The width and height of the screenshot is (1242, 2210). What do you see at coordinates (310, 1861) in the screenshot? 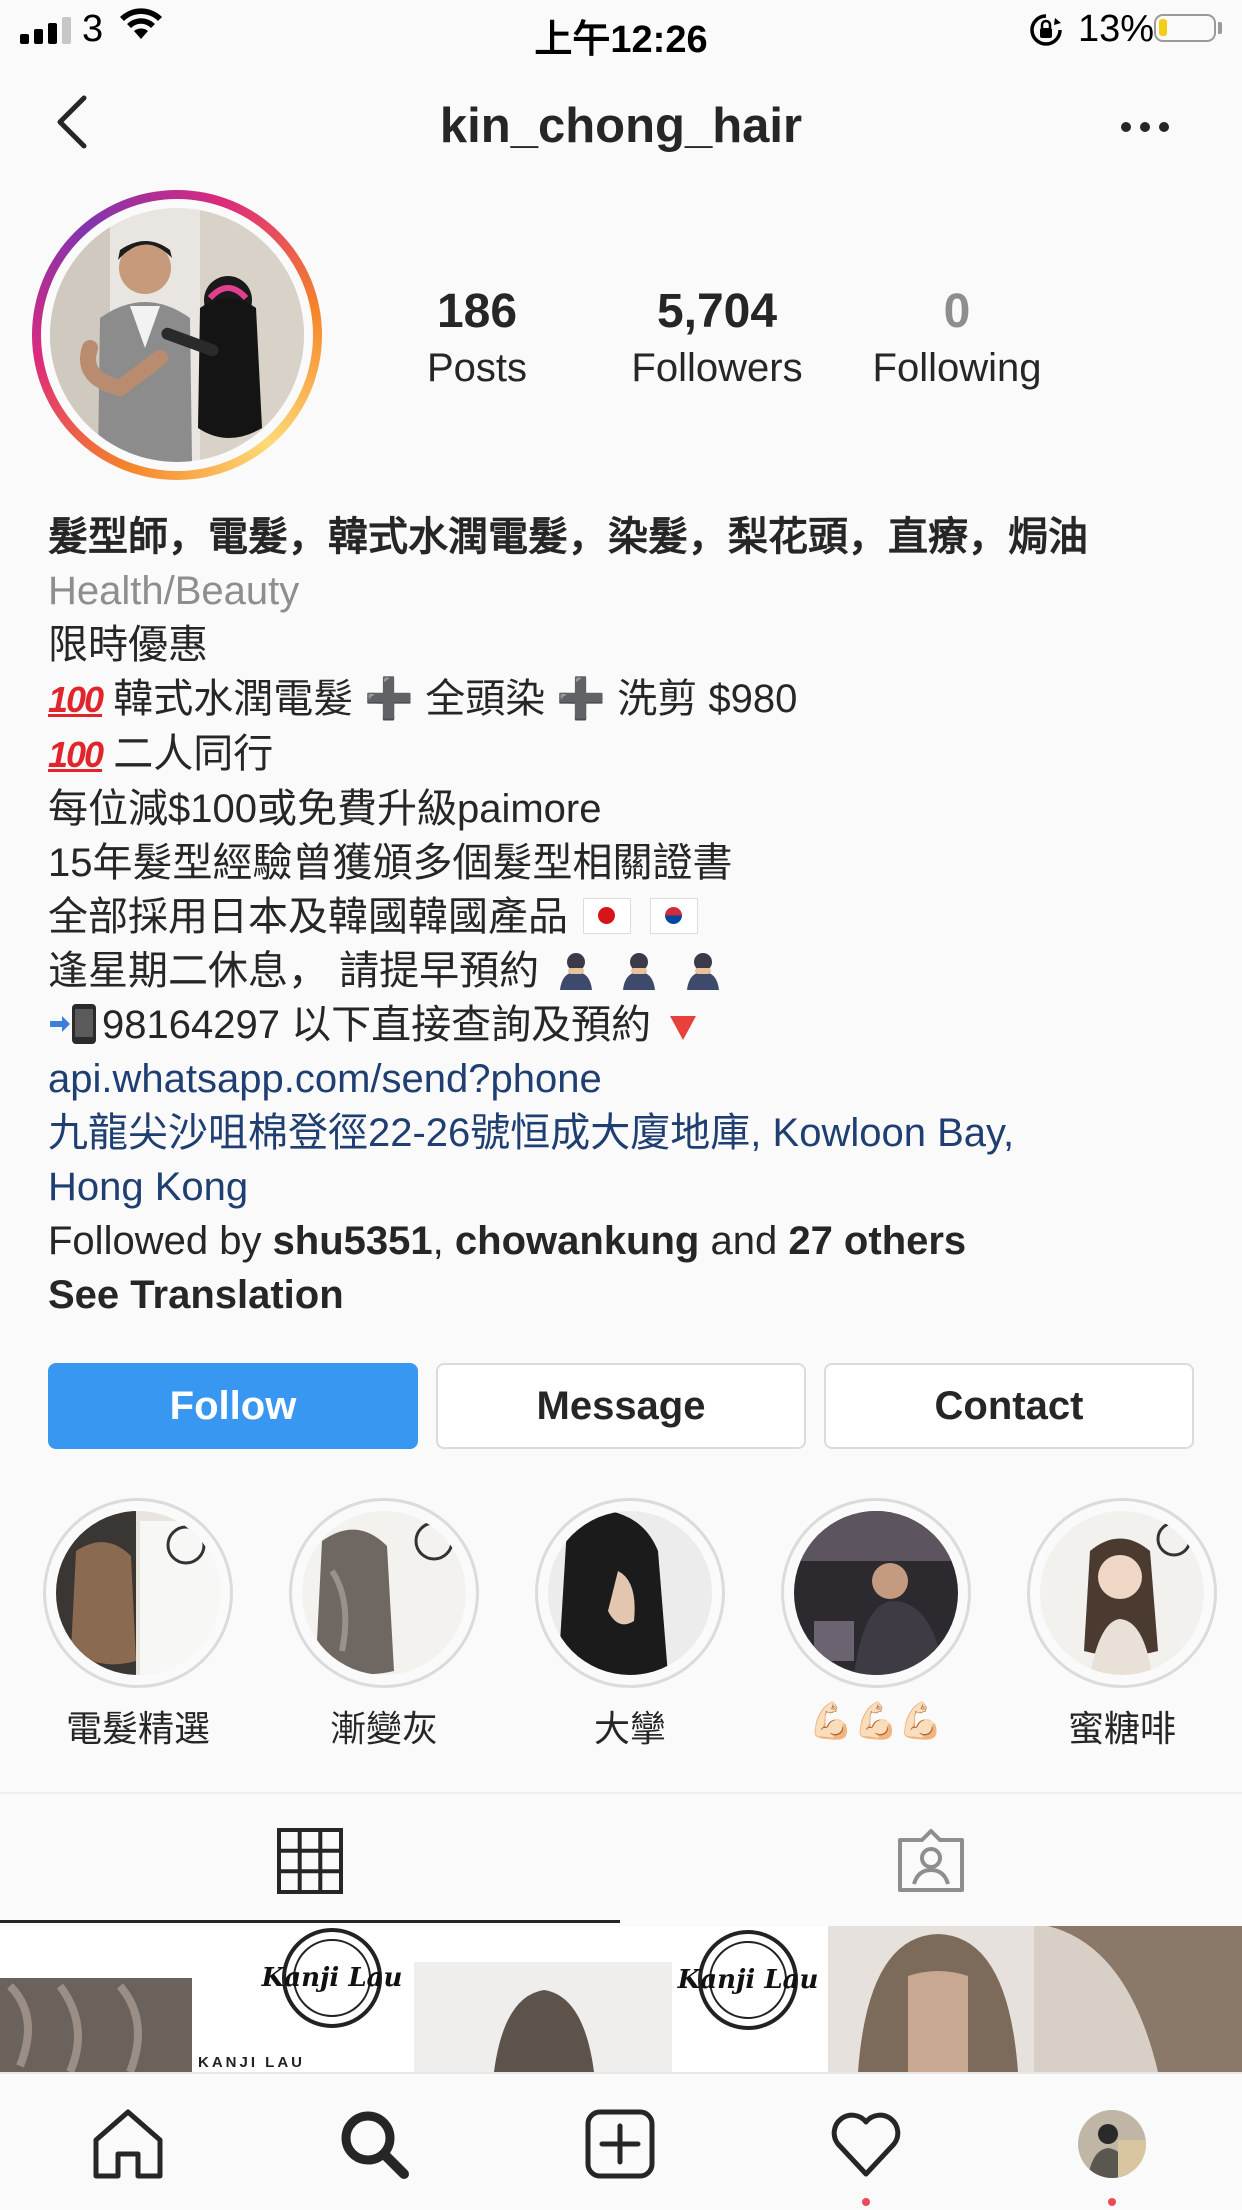
I see `grid-view-icon` at bounding box center [310, 1861].